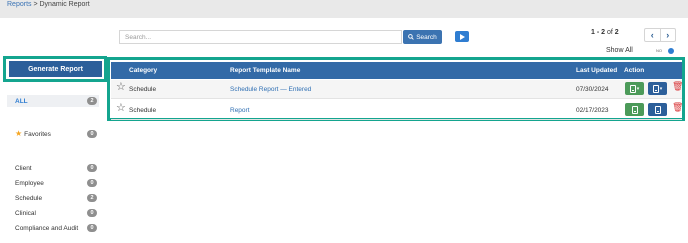 The width and height of the screenshot is (688, 243). What do you see at coordinates (25, 213) in the screenshot?
I see `filter-label: Clinical` at bounding box center [25, 213].